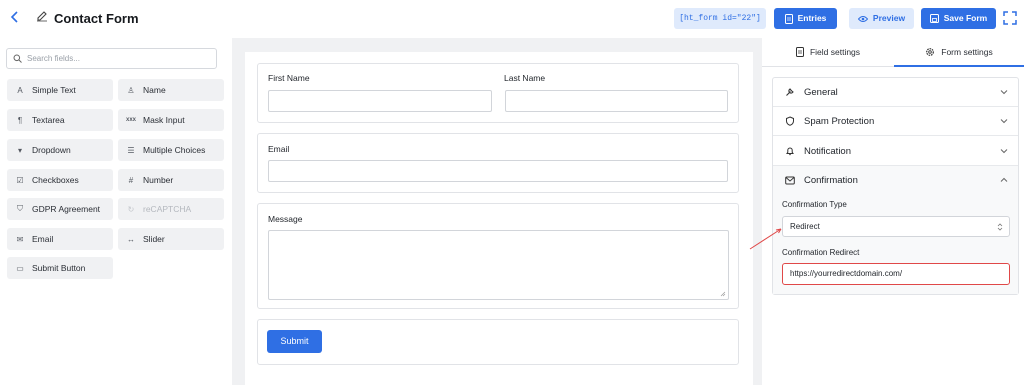  I want to click on hash-icon: #, so click(131, 180).